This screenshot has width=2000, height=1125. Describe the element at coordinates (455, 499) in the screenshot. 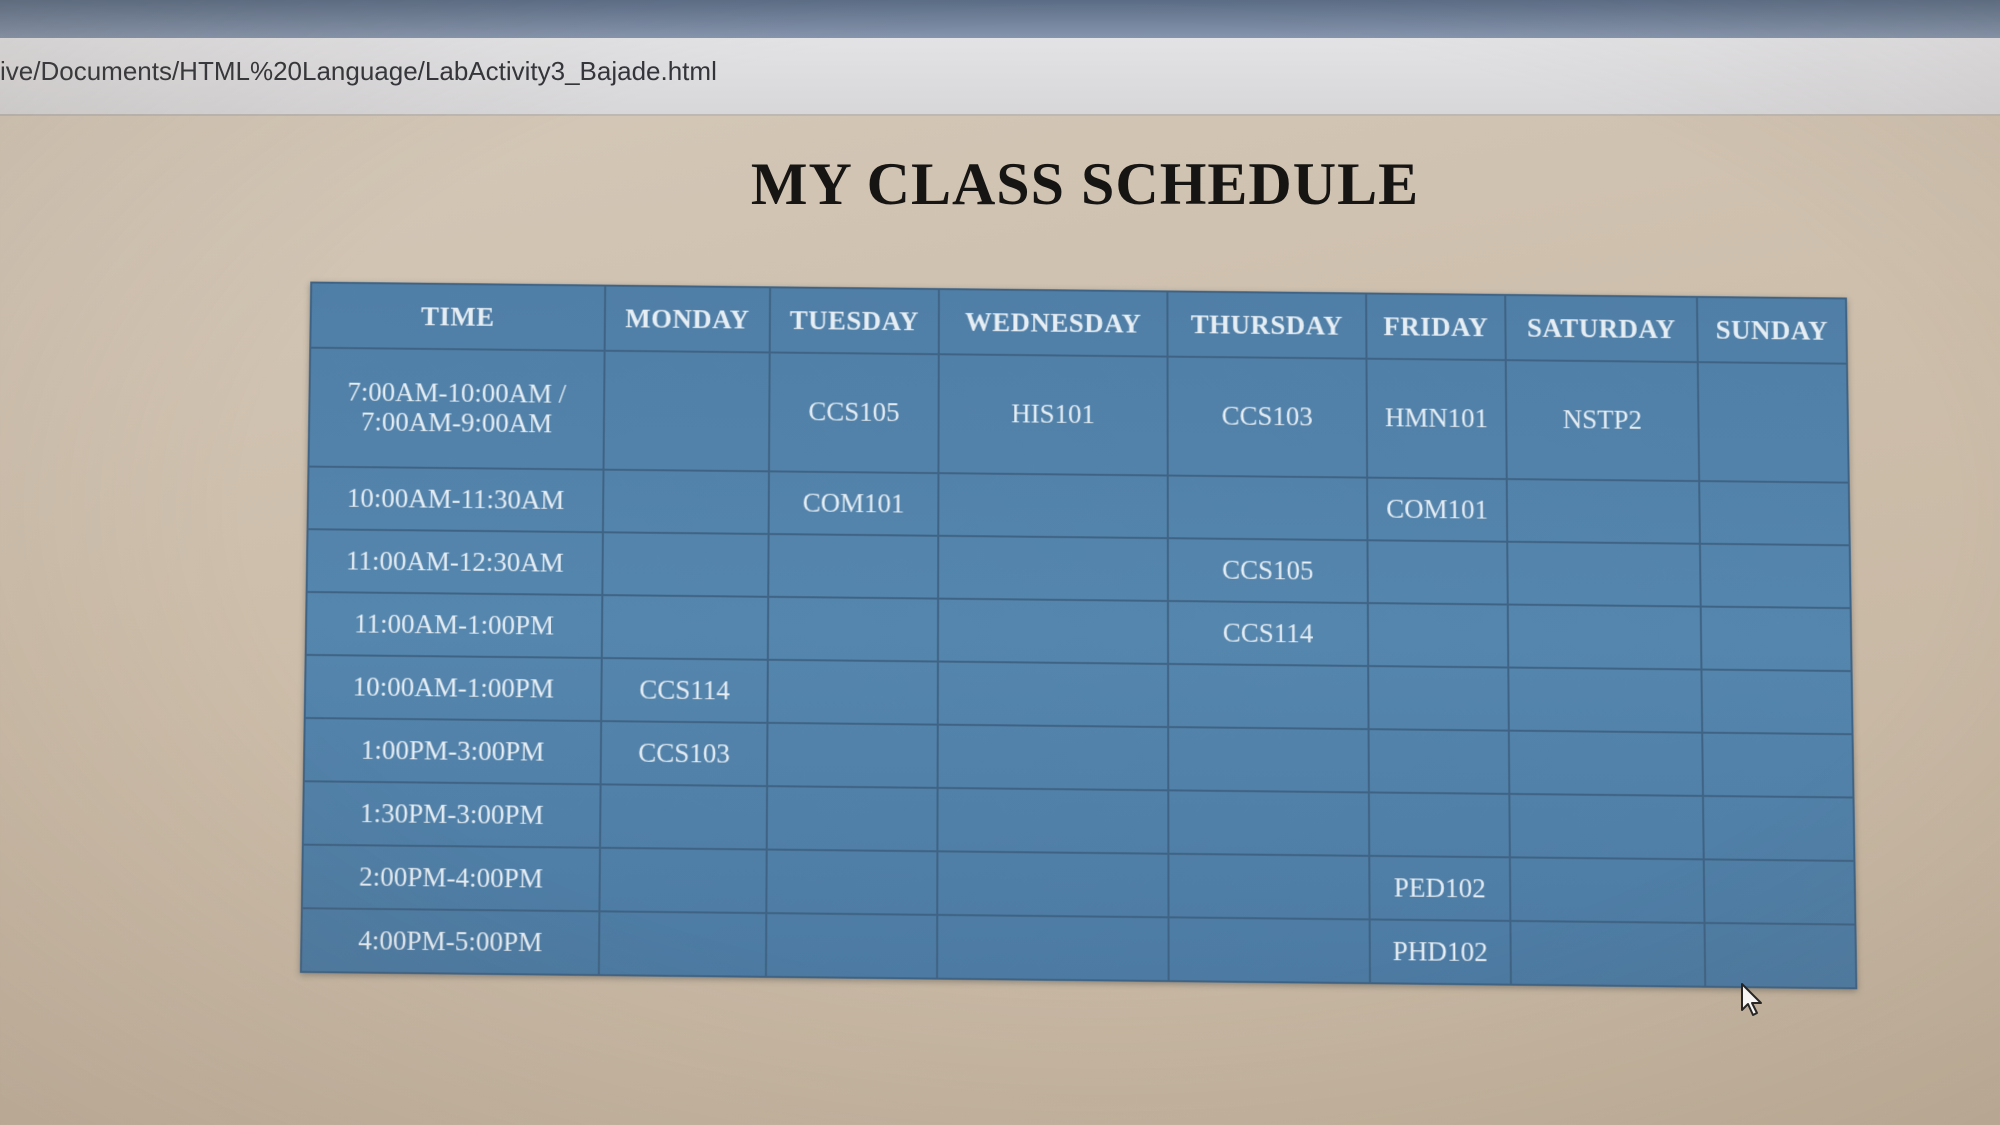

I see `time-slot-cell: 10:00AM-11:30AM` at that location.